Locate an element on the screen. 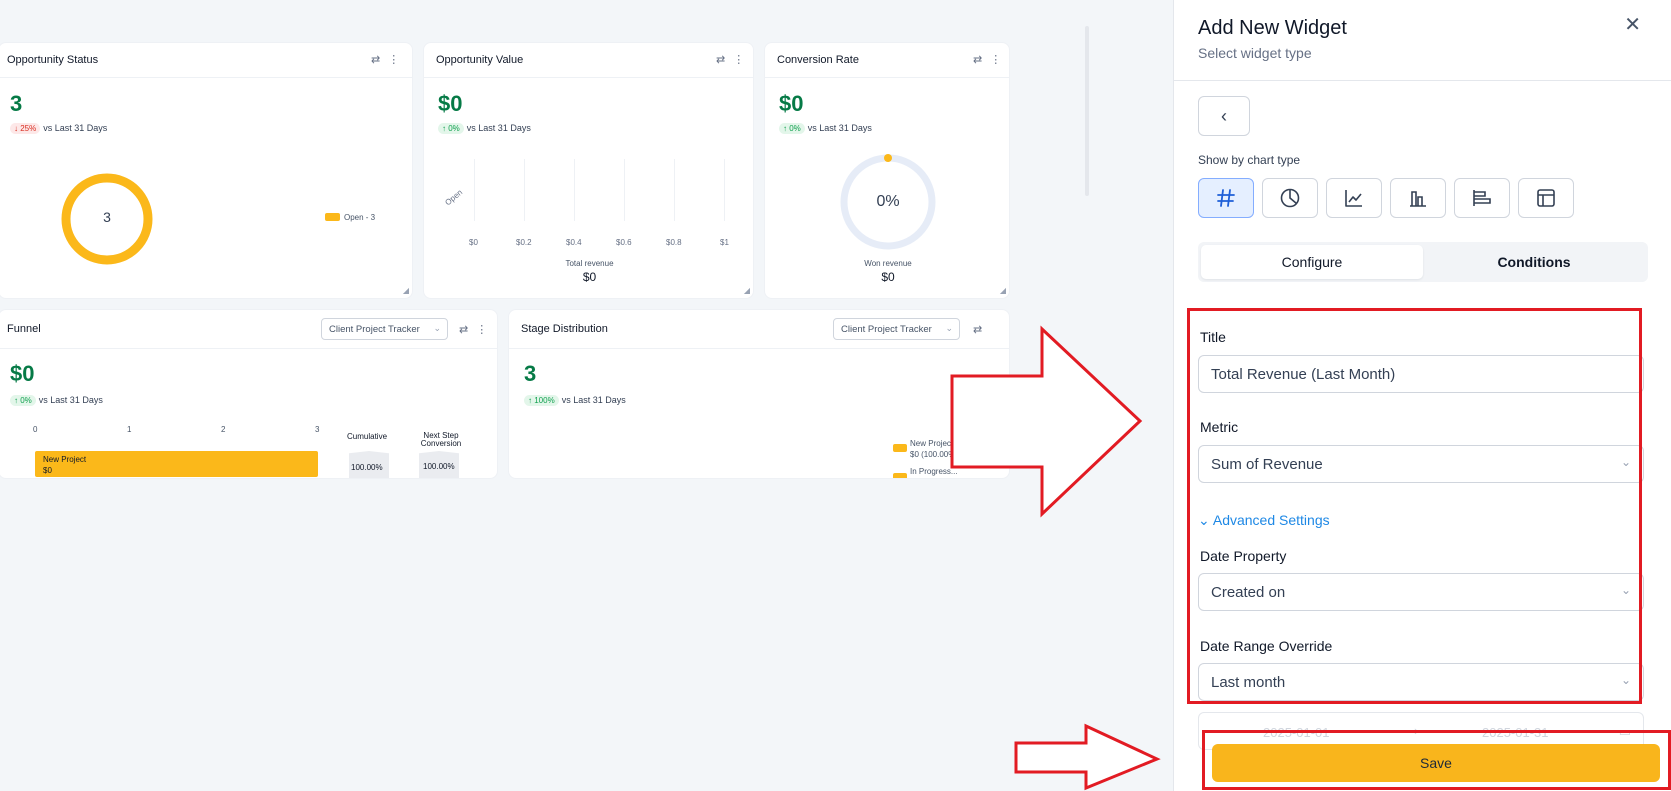  chart-type-table is located at coordinates (1546, 198).